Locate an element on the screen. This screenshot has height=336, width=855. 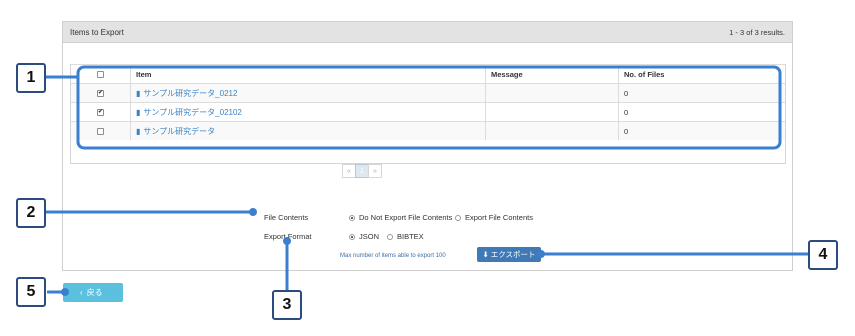
callout-2: 2 is located at coordinates (31, 213).